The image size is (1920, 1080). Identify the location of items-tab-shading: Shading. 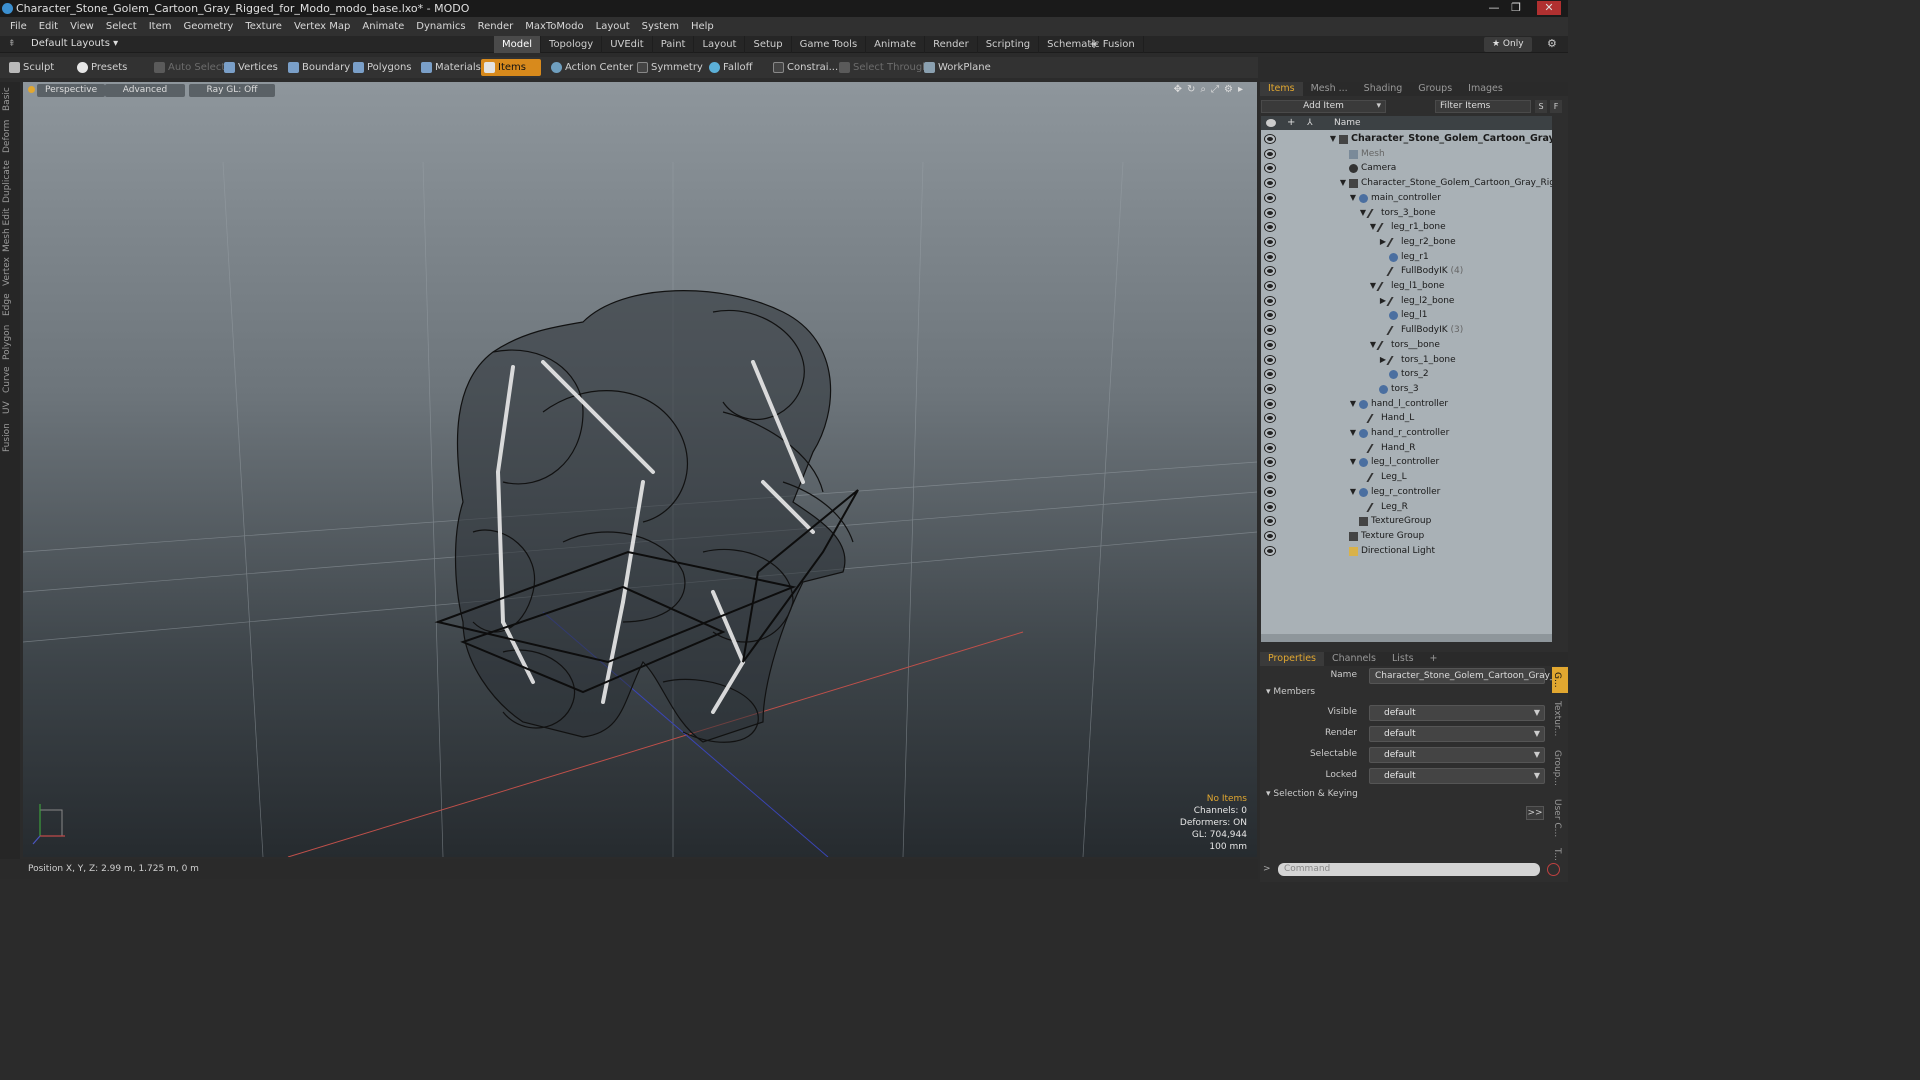
(1383, 89).